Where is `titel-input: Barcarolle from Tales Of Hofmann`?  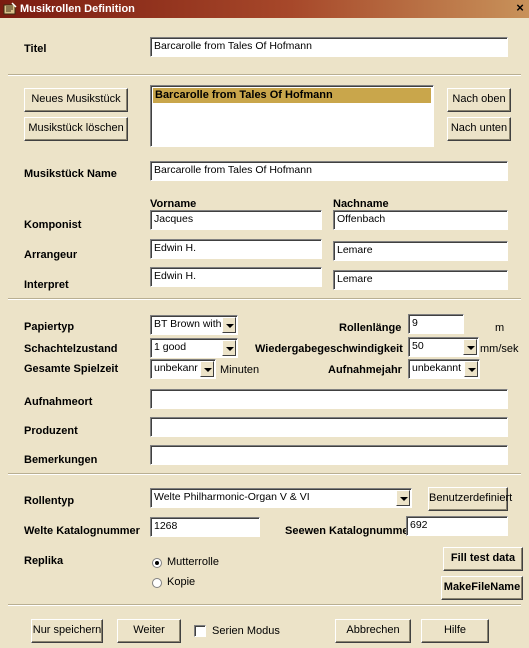
titel-input: Barcarolle from Tales Of Hofmann is located at coordinates (329, 47).